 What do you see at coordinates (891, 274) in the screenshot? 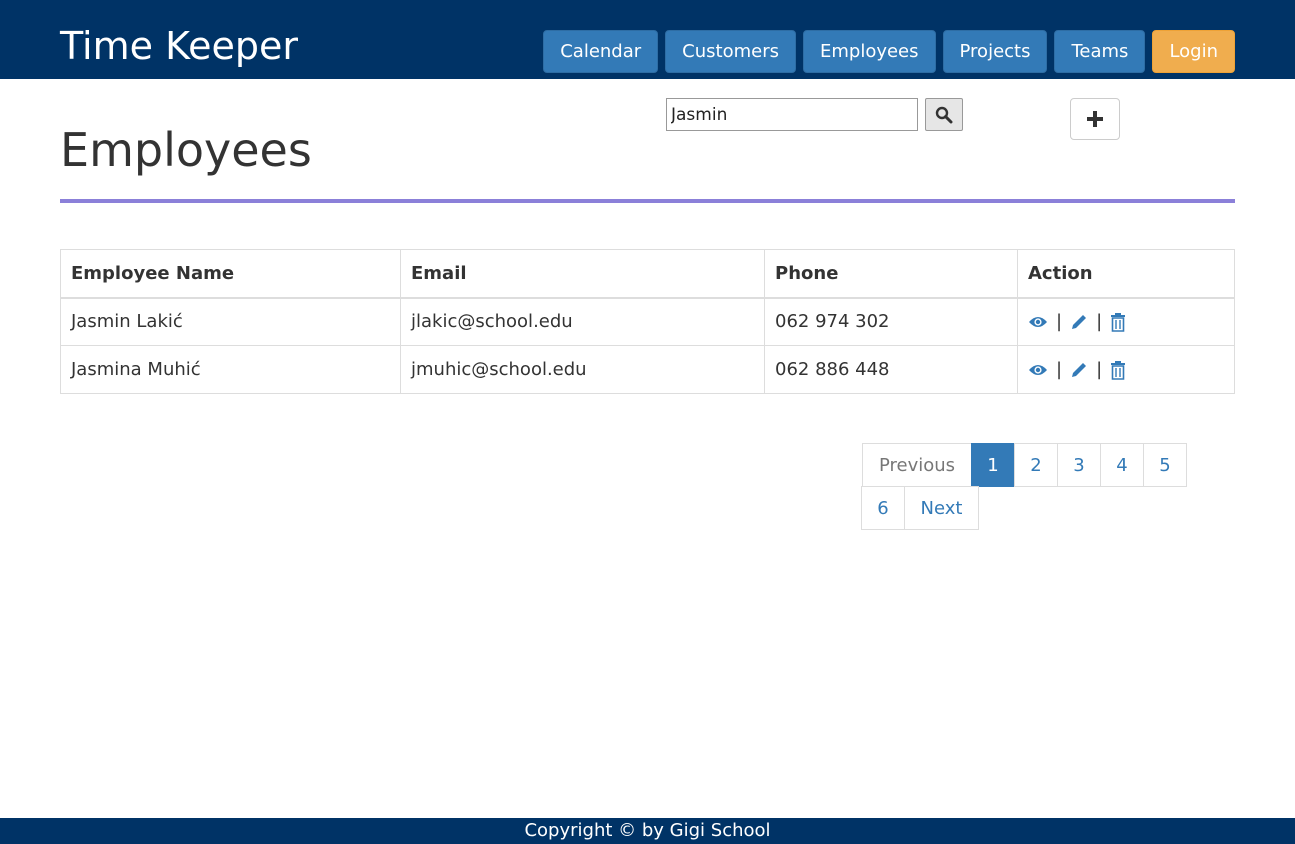
I see `column-header-phone: Phone` at bounding box center [891, 274].